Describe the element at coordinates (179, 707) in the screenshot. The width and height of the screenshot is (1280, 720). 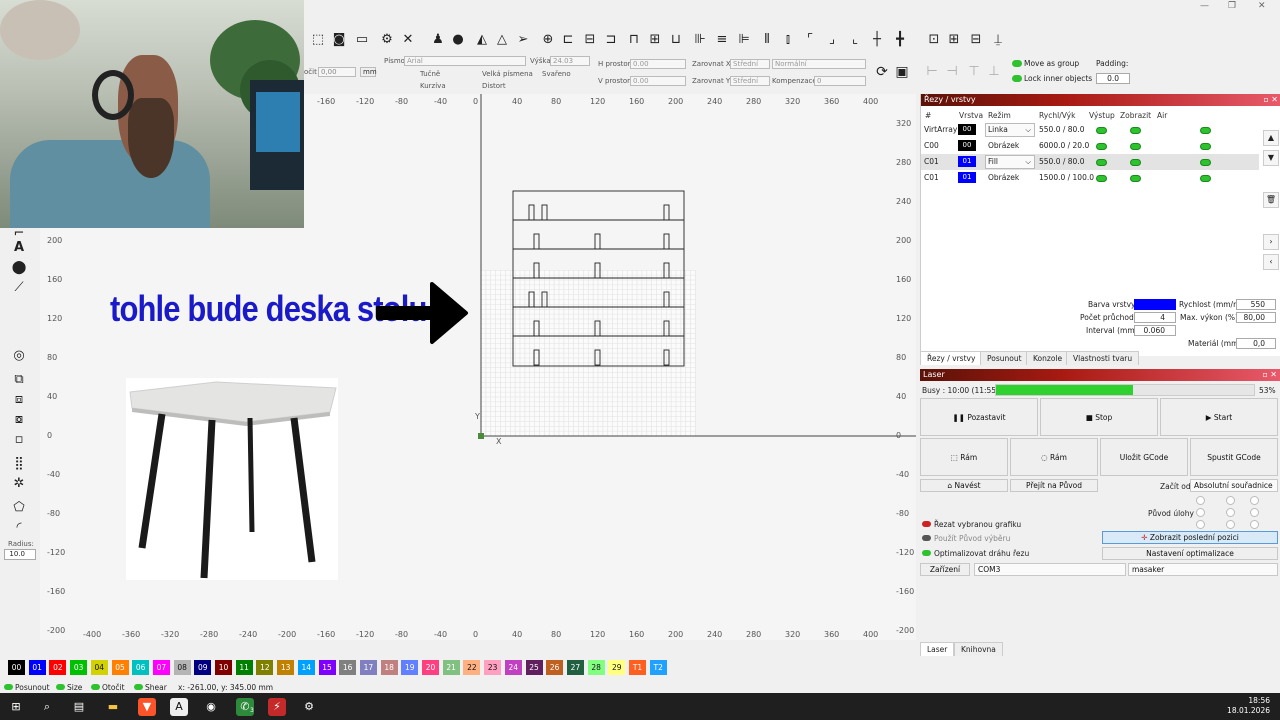
I see `app-a-icon: A` at that location.